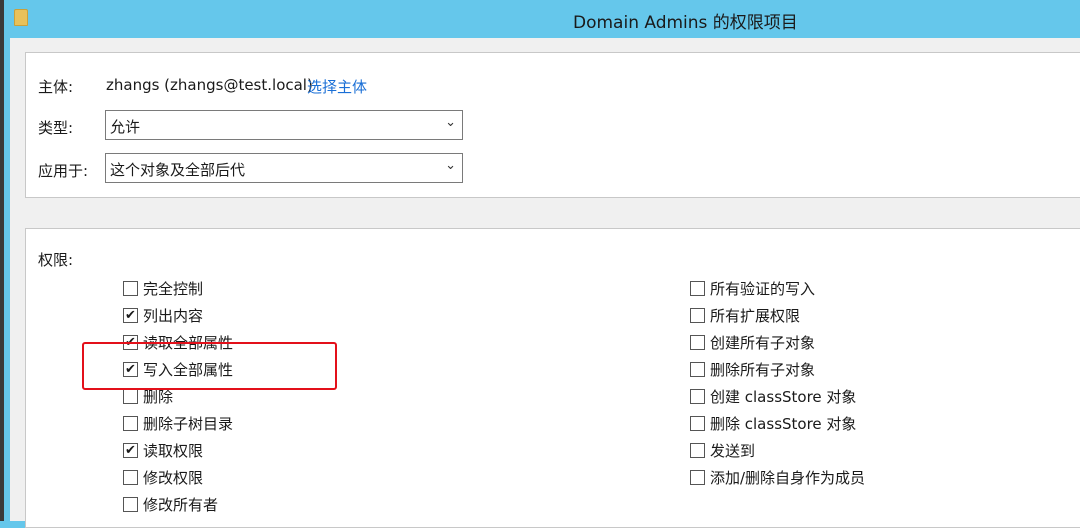 The height and width of the screenshot is (528, 1080). What do you see at coordinates (763, 343) in the screenshot?
I see `permission-label: 创建所有子对象` at bounding box center [763, 343].